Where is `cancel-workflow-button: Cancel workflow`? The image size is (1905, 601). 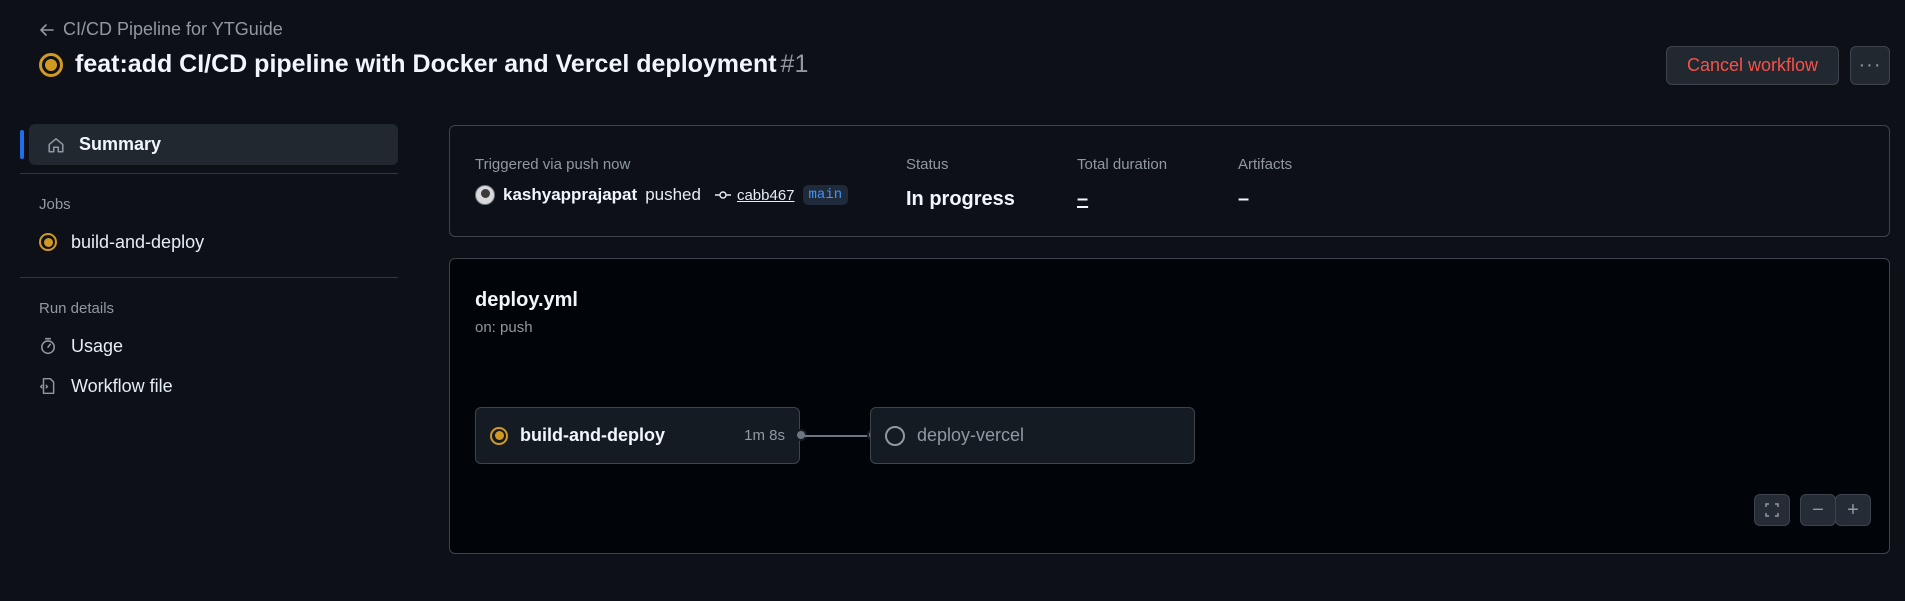
cancel-workflow-button: Cancel workflow is located at coordinates (1752, 65).